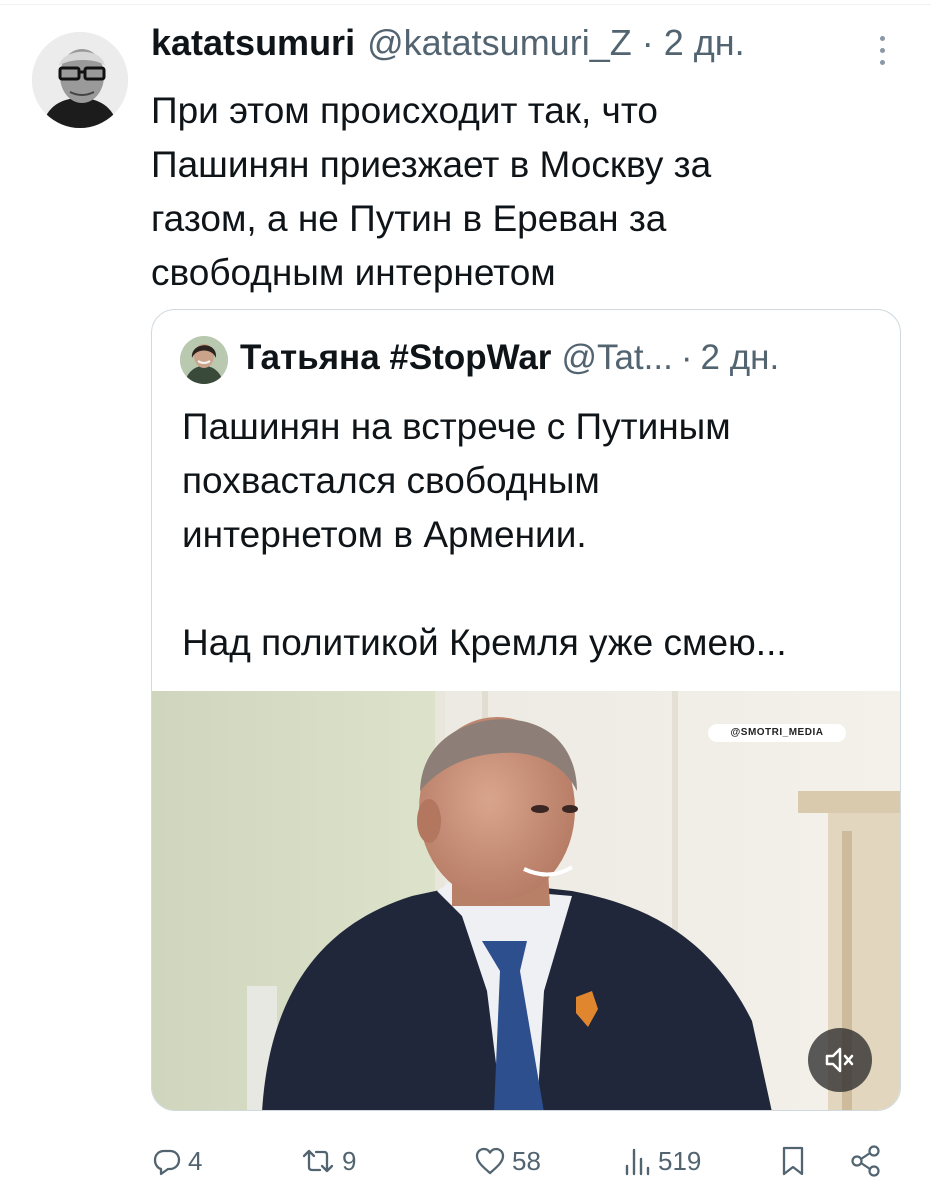 This screenshot has height=1200, width=931. Describe the element at coordinates (384, 534) in the screenshot. I see `quoted-text-line: интернетом в Армении.` at that location.